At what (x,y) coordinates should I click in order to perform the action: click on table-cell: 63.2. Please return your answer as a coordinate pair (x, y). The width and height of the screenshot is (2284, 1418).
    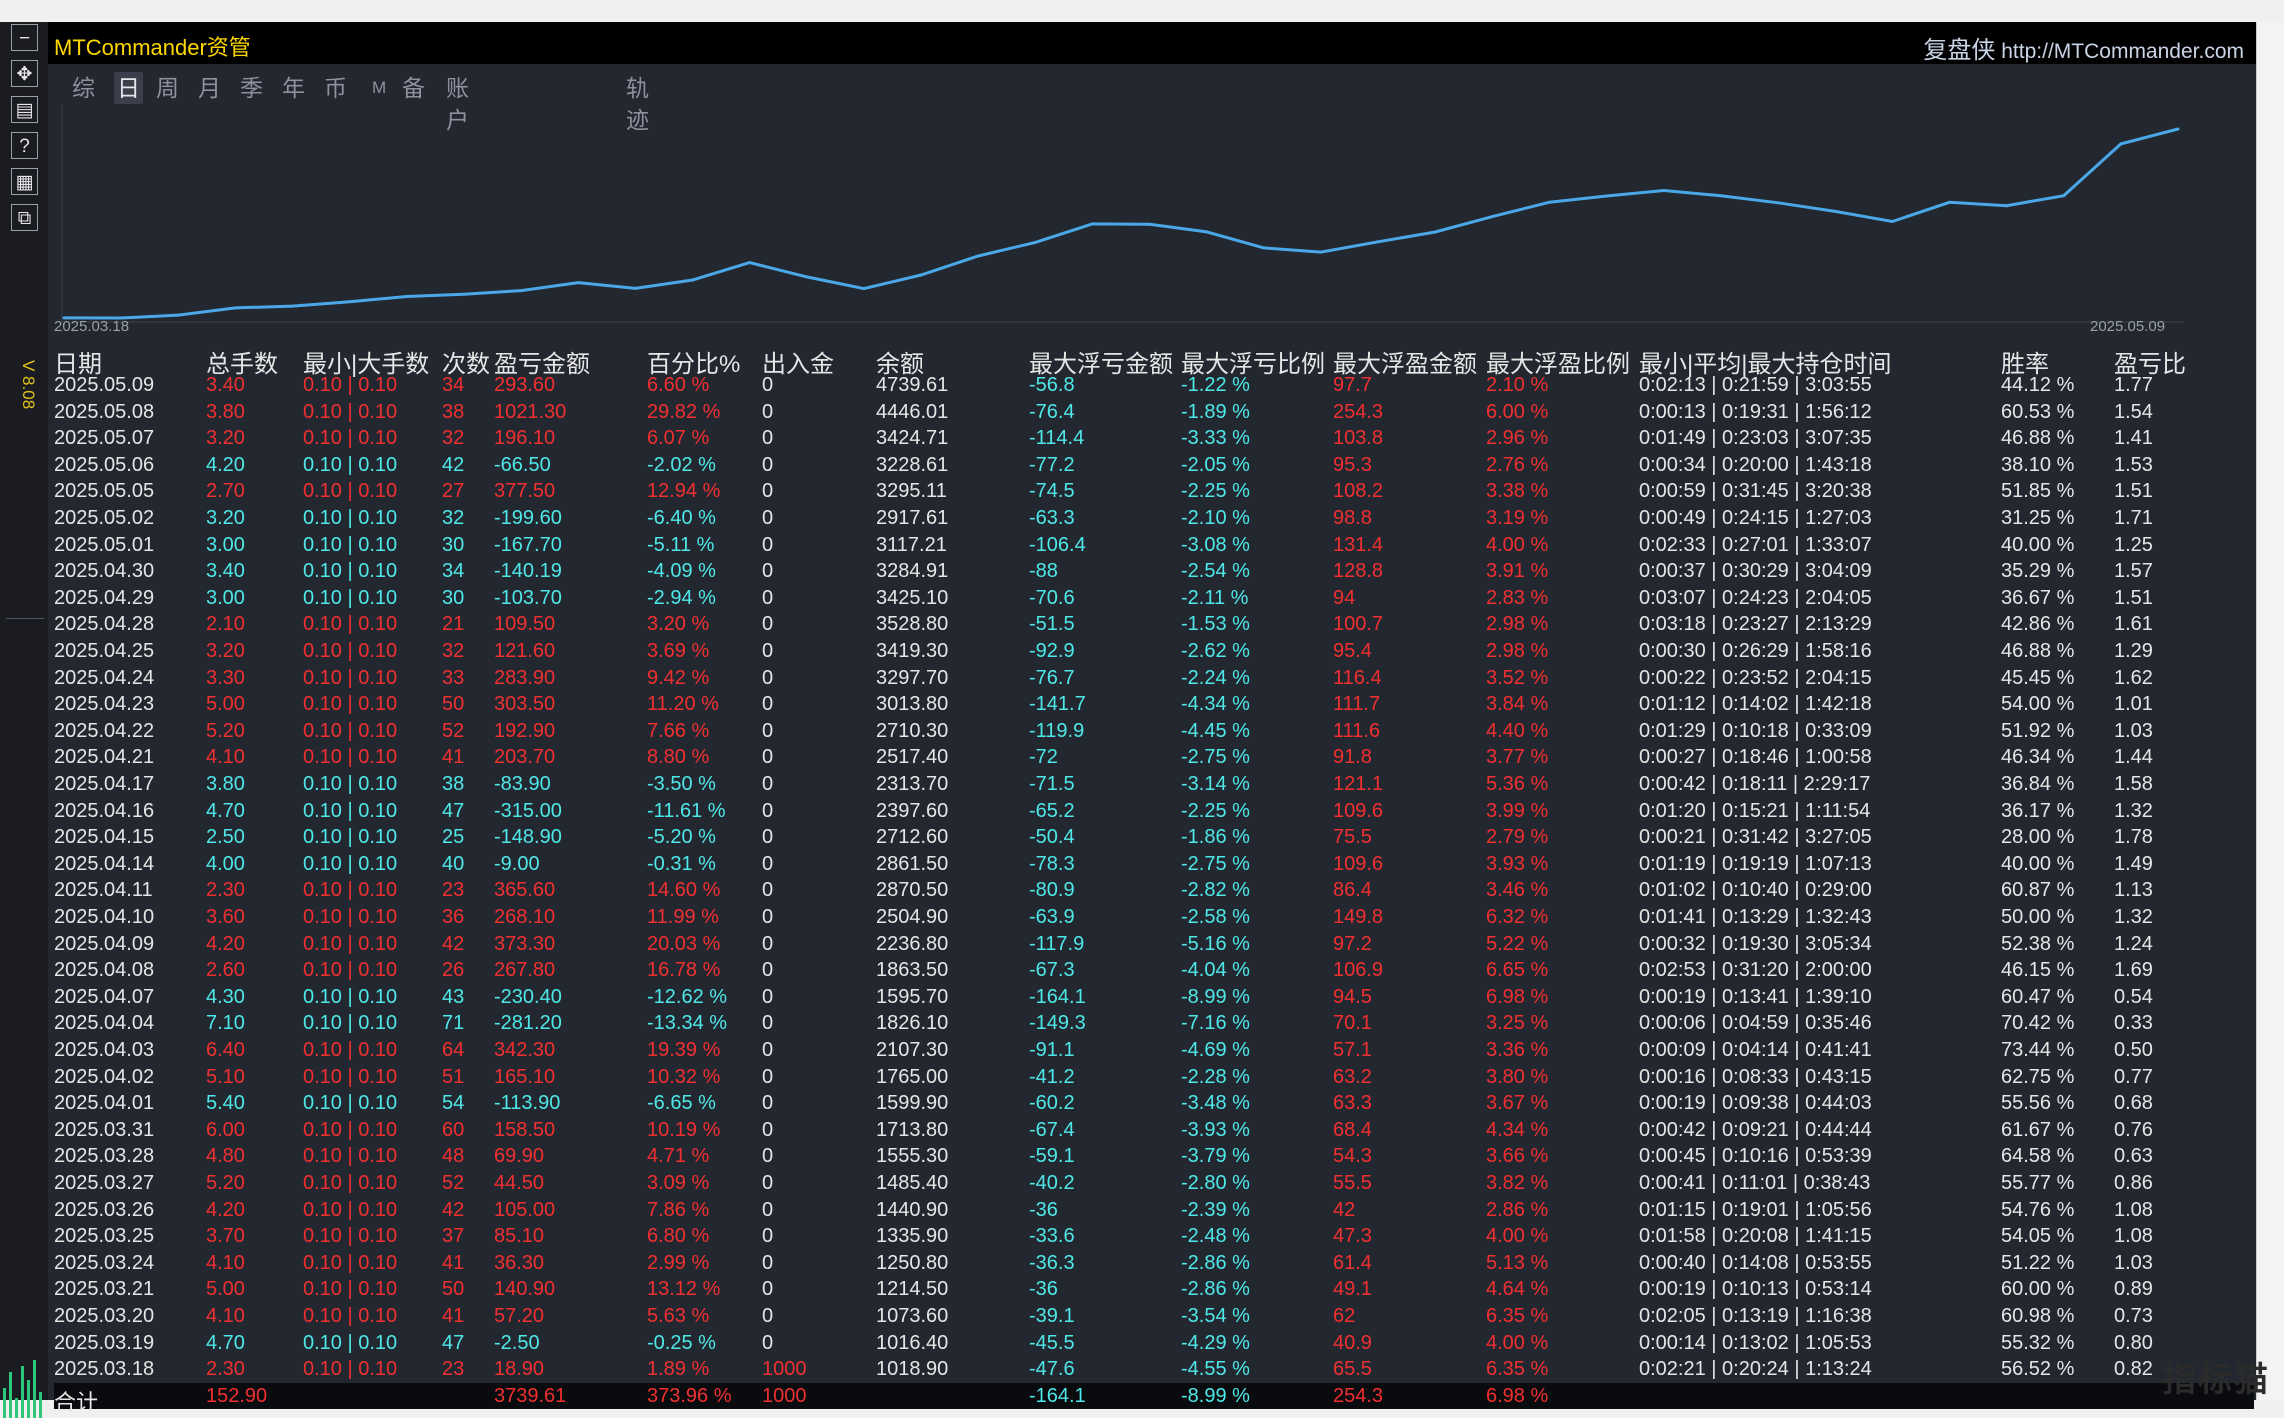
    Looking at the image, I should click on (1352, 1076).